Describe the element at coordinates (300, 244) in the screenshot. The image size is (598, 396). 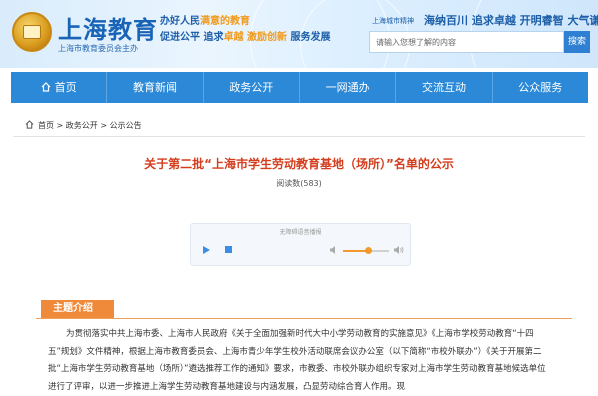
I see `audio-player: 无障碍语音播报` at that location.